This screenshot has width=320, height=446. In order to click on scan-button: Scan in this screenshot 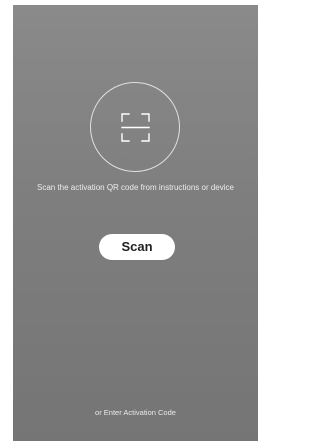, I will do `click(137, 247)`.